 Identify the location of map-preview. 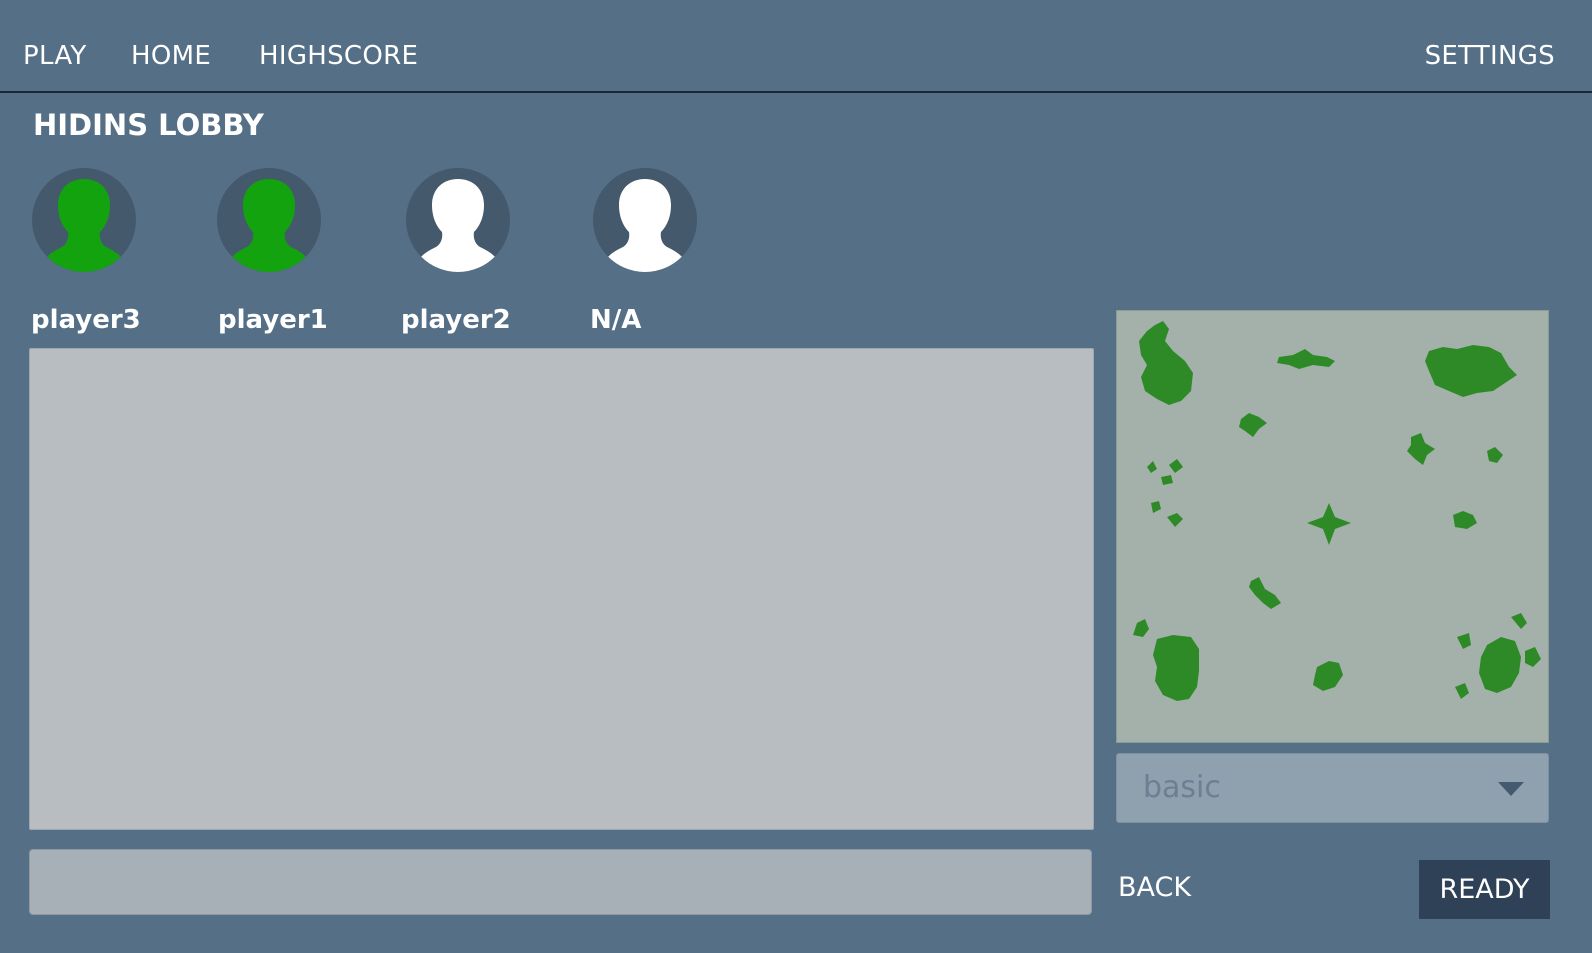
(1332, 526).